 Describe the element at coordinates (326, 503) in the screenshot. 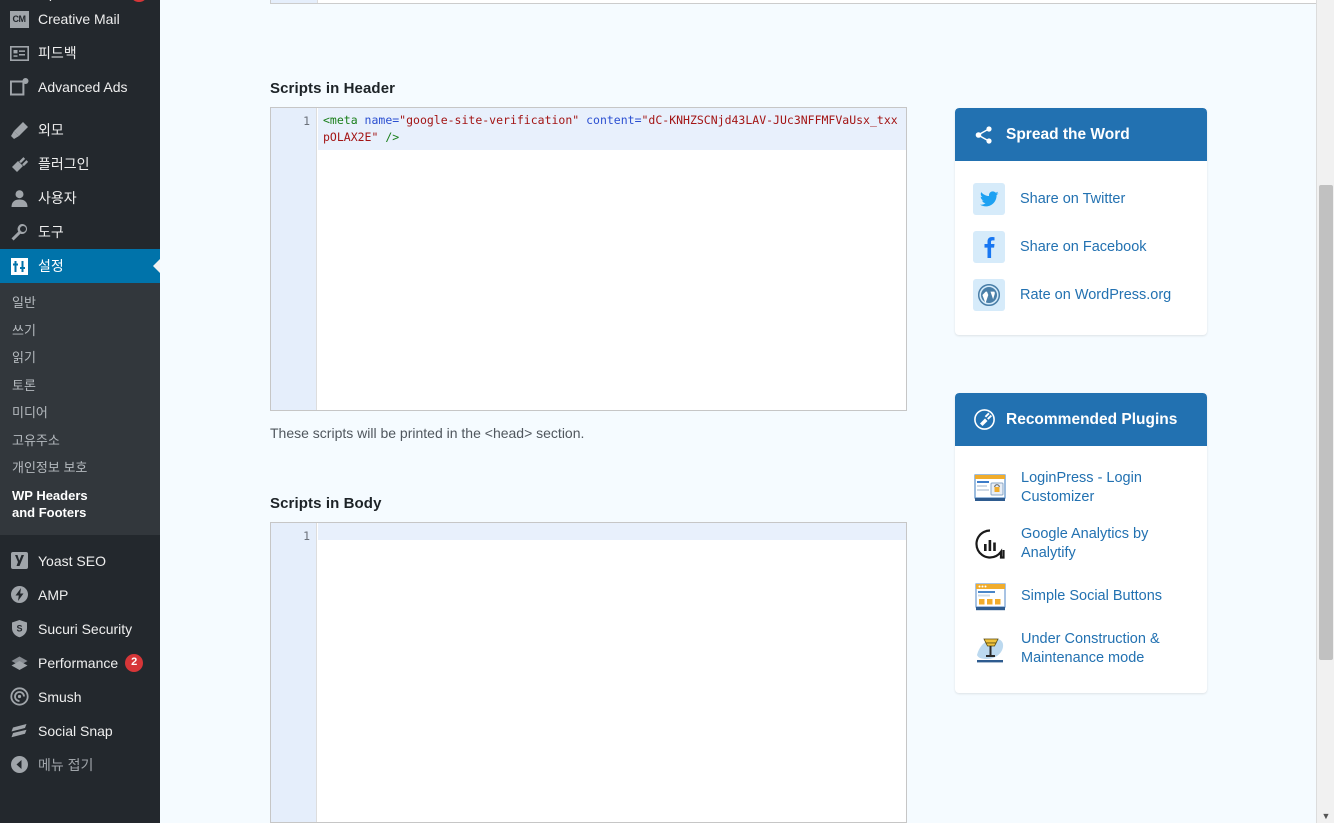

I see `scripts-in-body-title: Scripts in Body` at that location.